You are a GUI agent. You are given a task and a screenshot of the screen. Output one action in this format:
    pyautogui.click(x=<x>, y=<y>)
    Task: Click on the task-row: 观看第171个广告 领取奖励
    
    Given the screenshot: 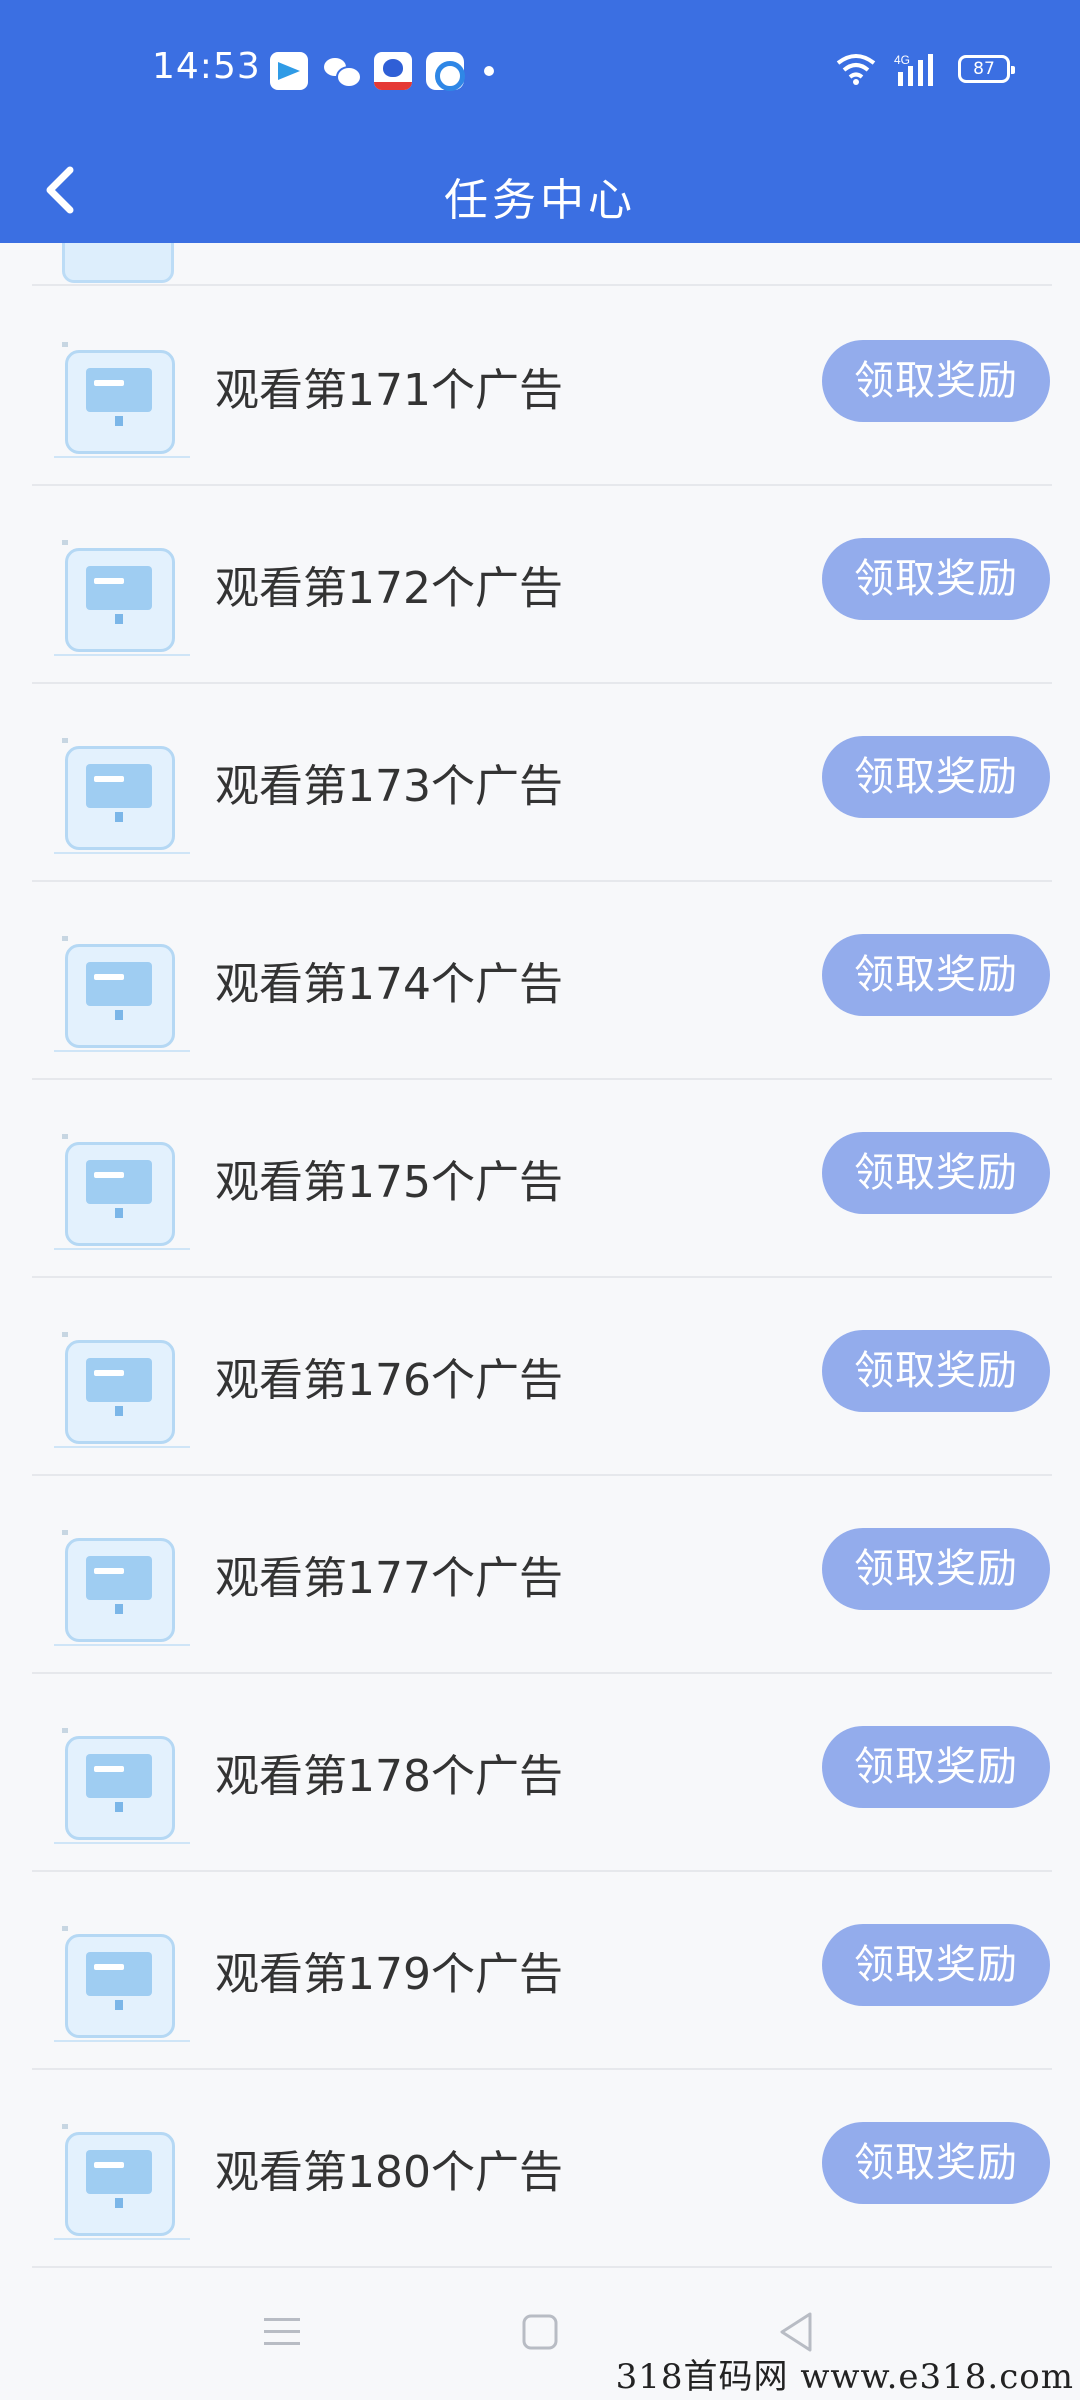 What is the action you would take?
    pyautogui.click(x=542, y=387)
    